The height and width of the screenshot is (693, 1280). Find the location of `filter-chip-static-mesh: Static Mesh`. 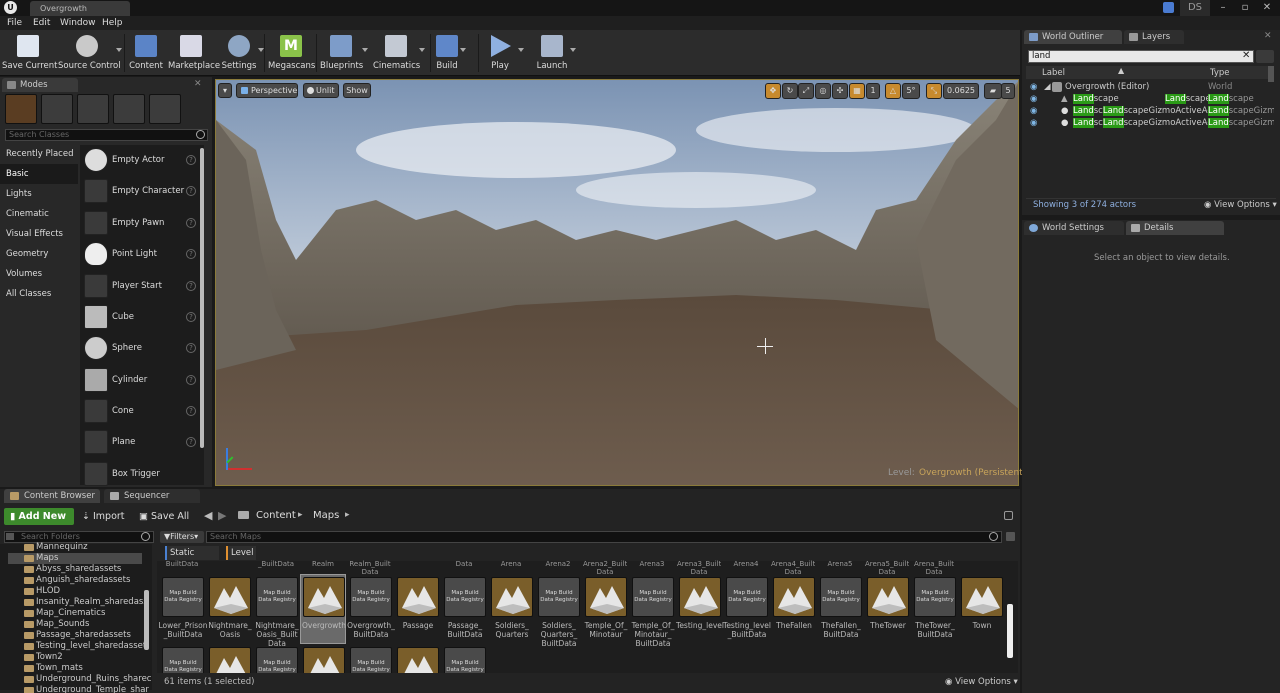

filter-chip-static-mesh: Static Mesh is located at coordinates (192, 559).